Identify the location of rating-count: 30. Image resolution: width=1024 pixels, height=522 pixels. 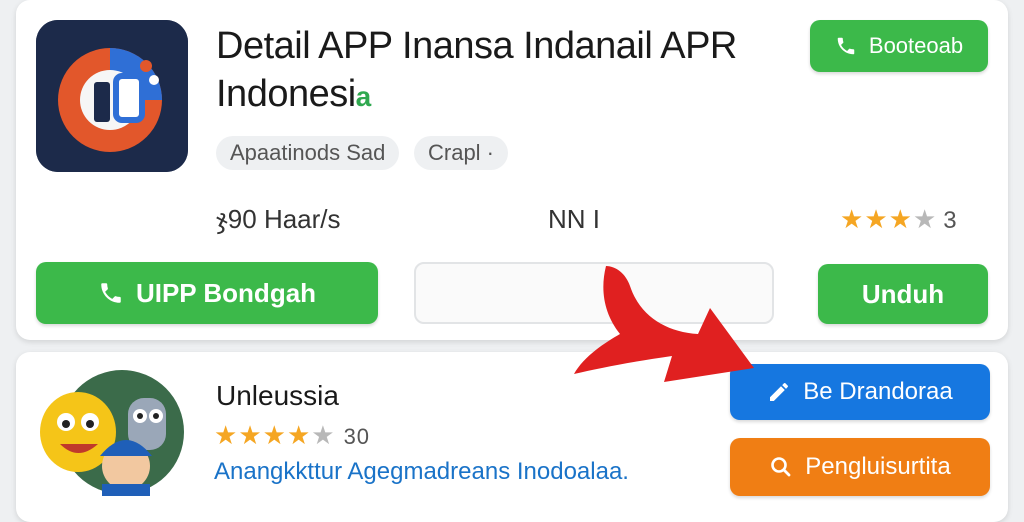
(357, 436).